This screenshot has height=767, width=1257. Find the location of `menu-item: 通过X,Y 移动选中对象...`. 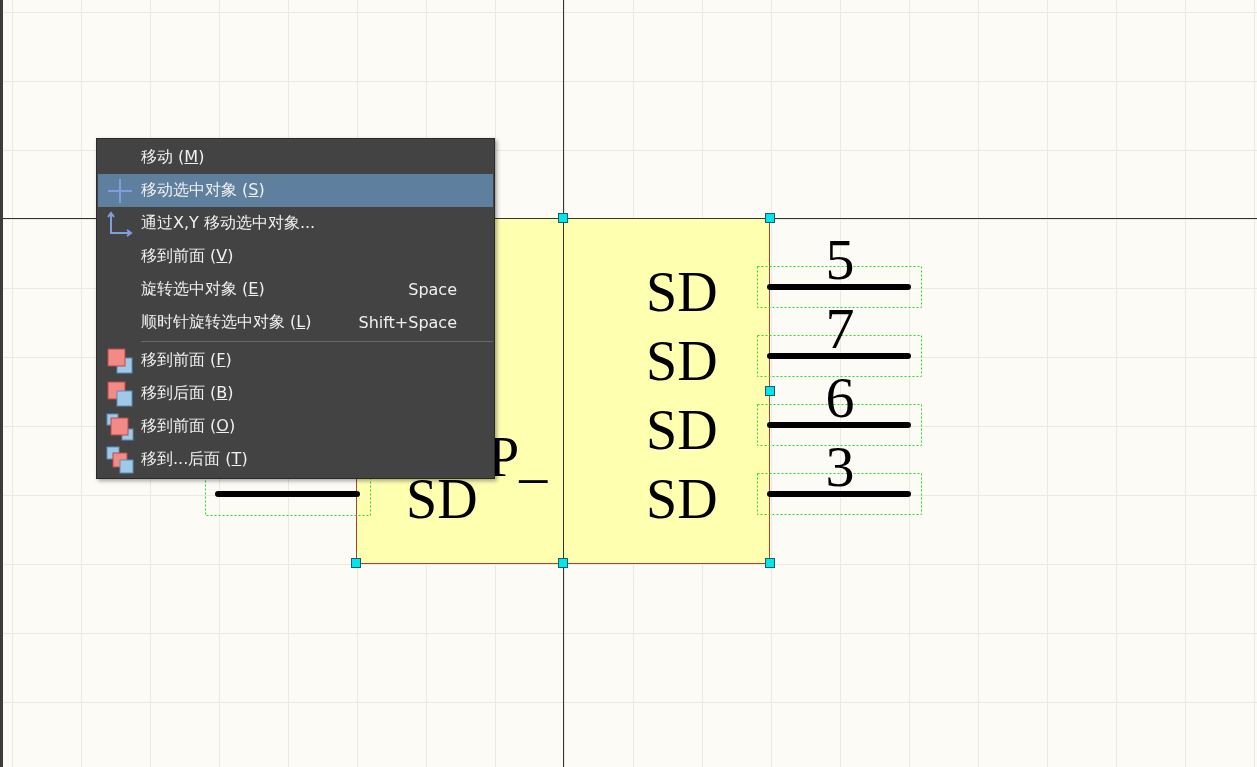

menu-item: 通过X,Y 移动选中对象... is located at coordinates (295, 223).